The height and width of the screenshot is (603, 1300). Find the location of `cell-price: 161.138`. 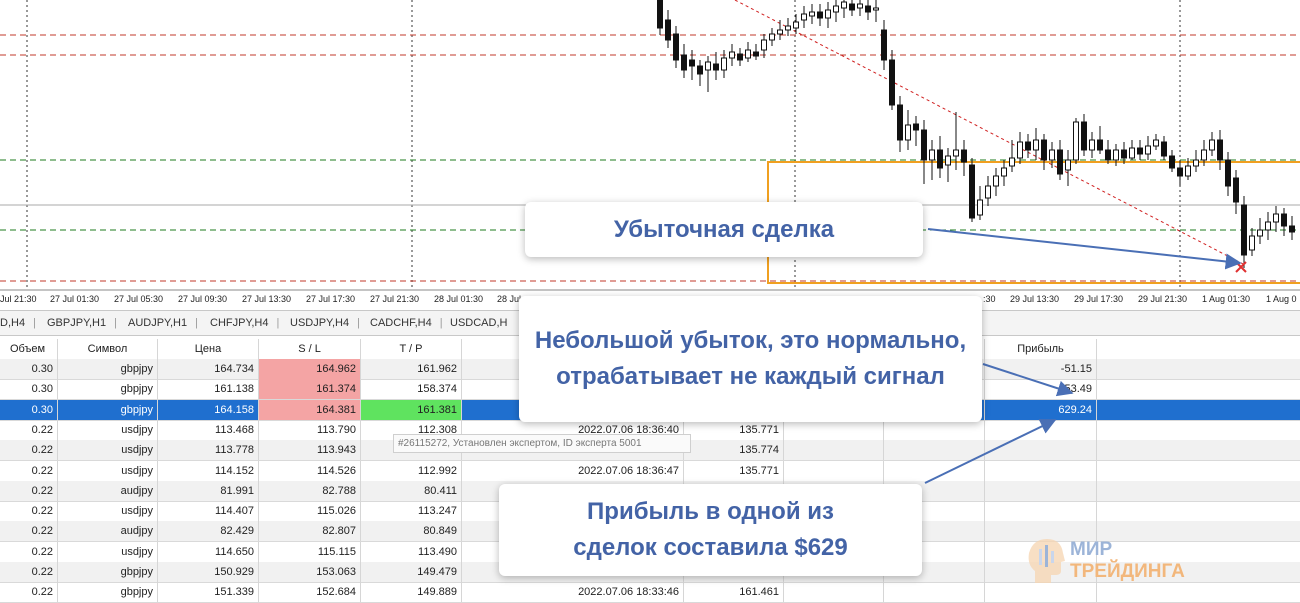

cell-price: 161.138 is located at coordinates (208, 389).